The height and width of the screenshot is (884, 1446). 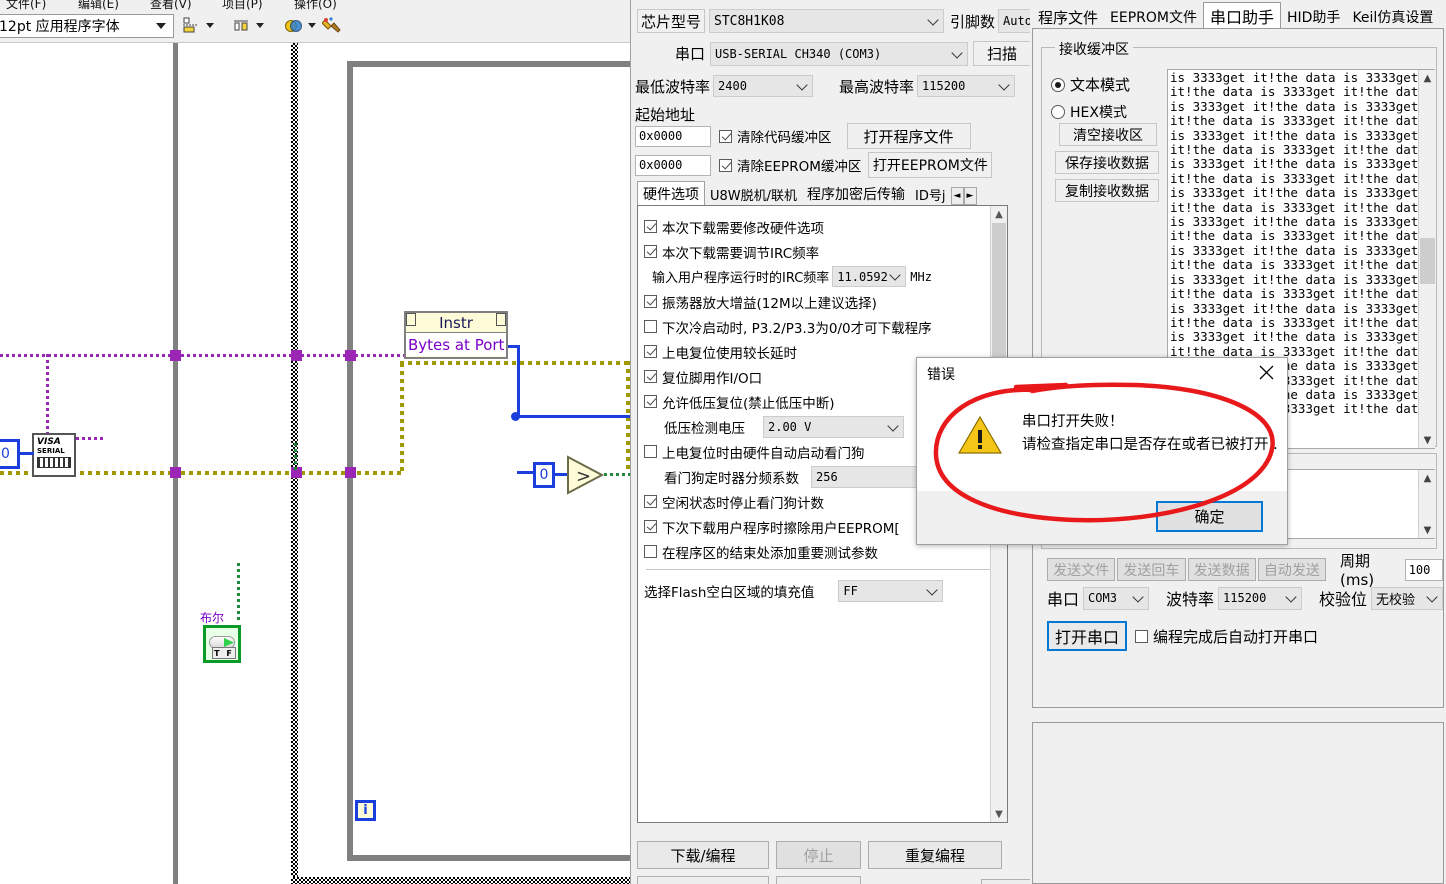 I want to click on option-label: 振荡器放大增益(12M以上建议选择), so click(x=769, y=303).